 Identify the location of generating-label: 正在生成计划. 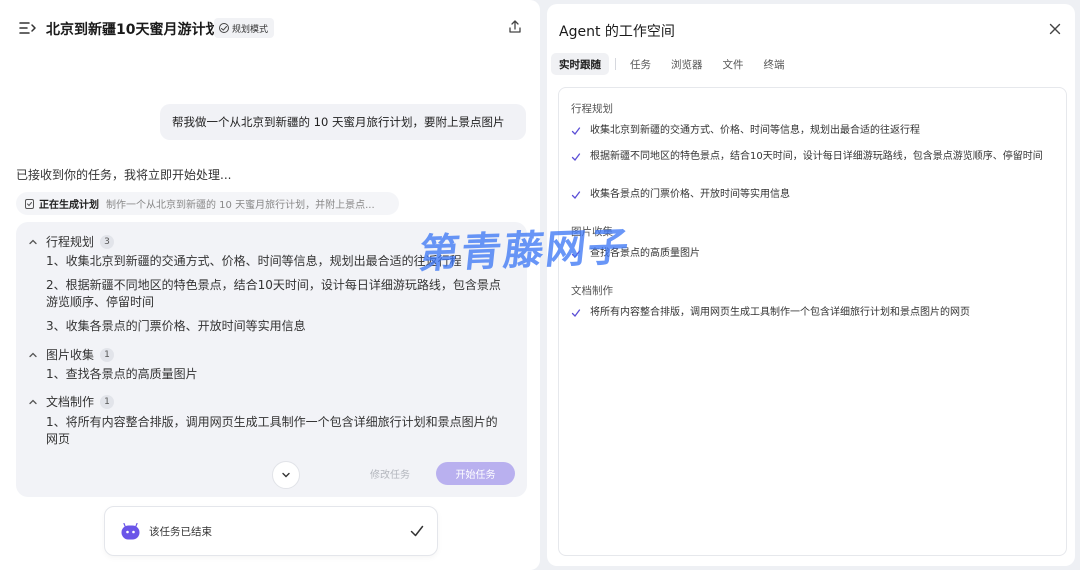
(69, 205).